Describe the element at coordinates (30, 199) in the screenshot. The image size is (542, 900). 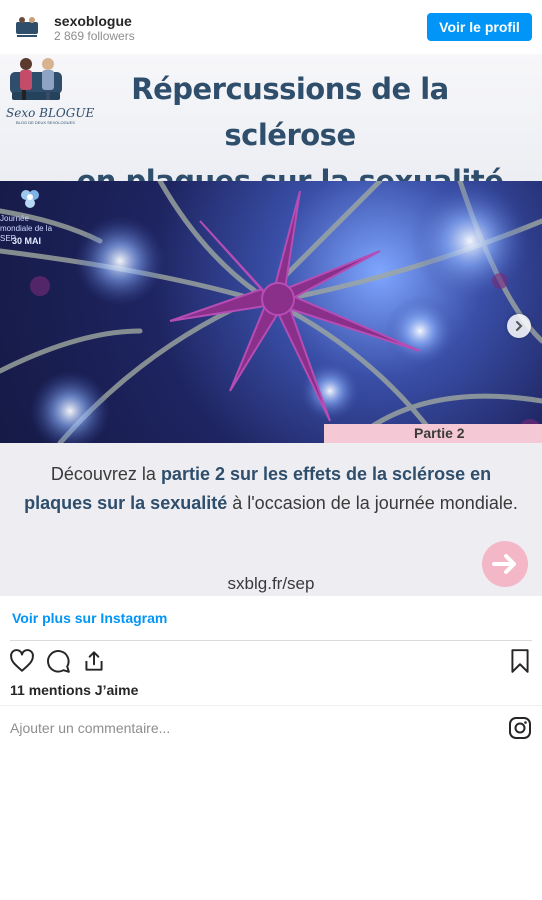
I see `sep-logo-icon` at that location.